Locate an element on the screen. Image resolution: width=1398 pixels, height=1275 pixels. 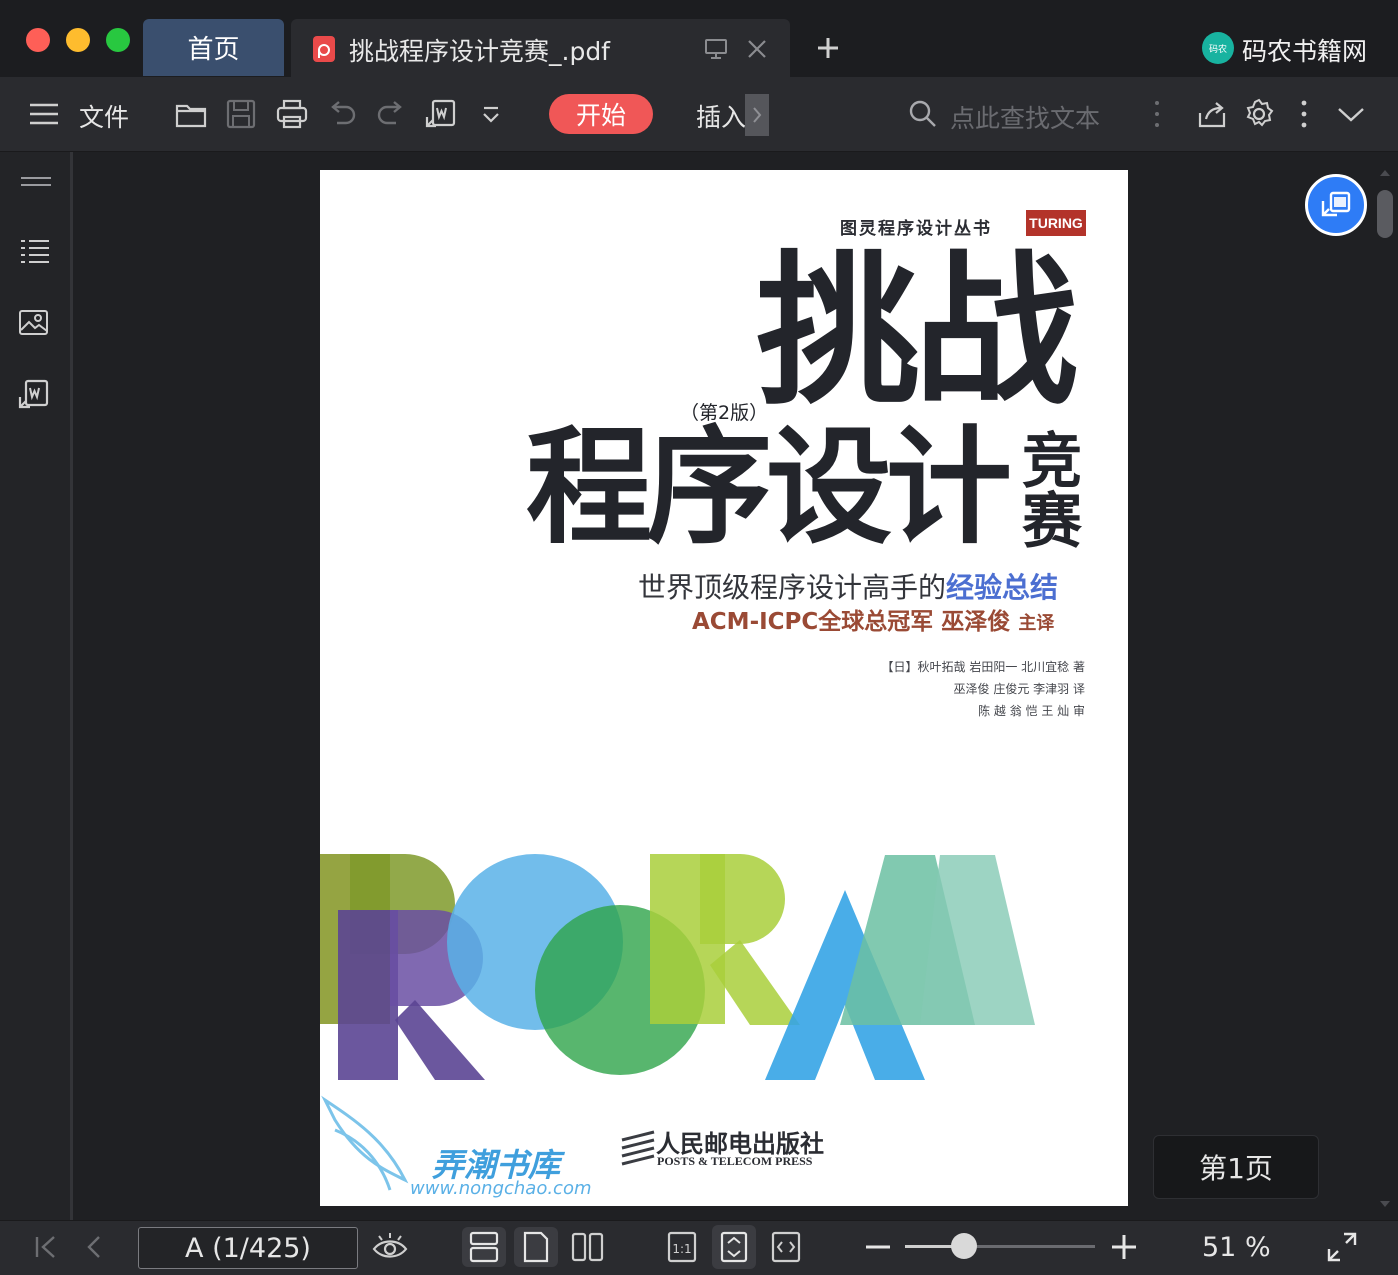
main-toolbar: 文件 开始 插入 点此查找文本 is located at coordinates (699, 114).